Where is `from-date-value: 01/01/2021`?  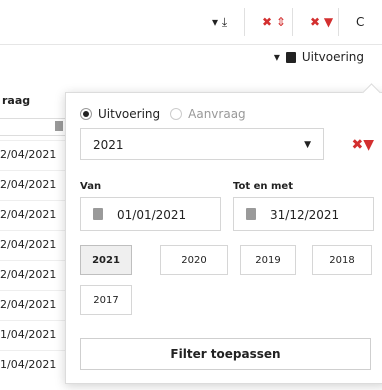 from-date-value: 01/01/2021 is located at coordinates (152, 215).